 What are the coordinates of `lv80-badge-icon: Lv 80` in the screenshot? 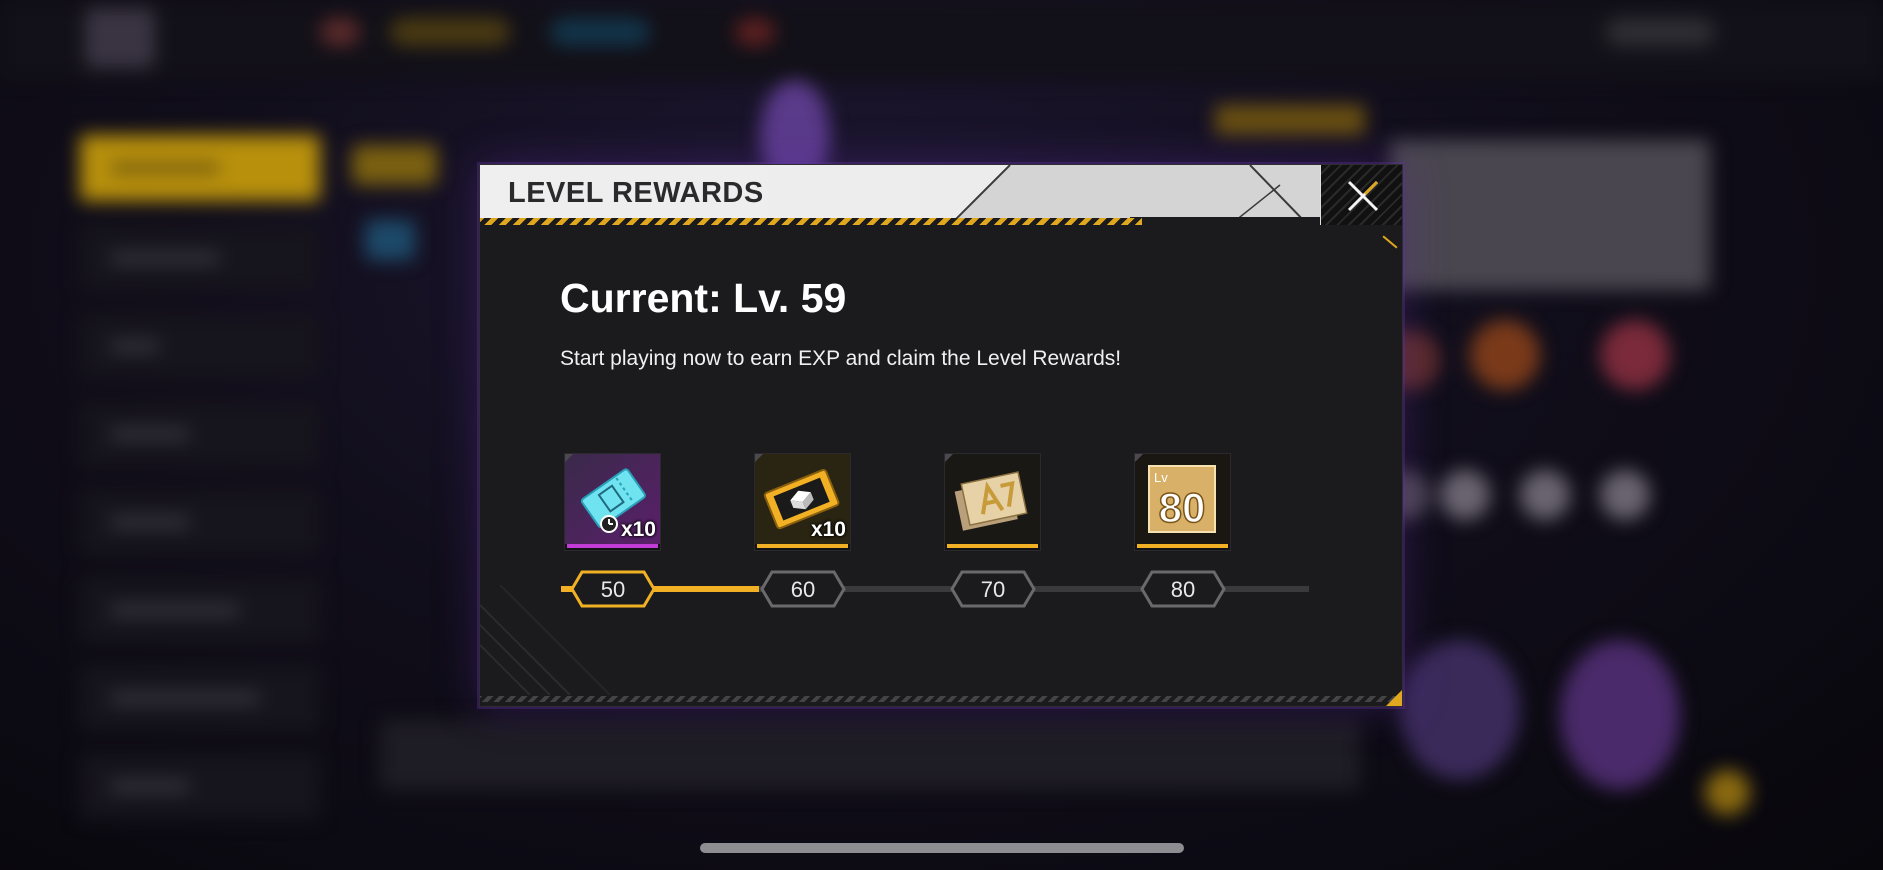 It's located at (1182, 499).